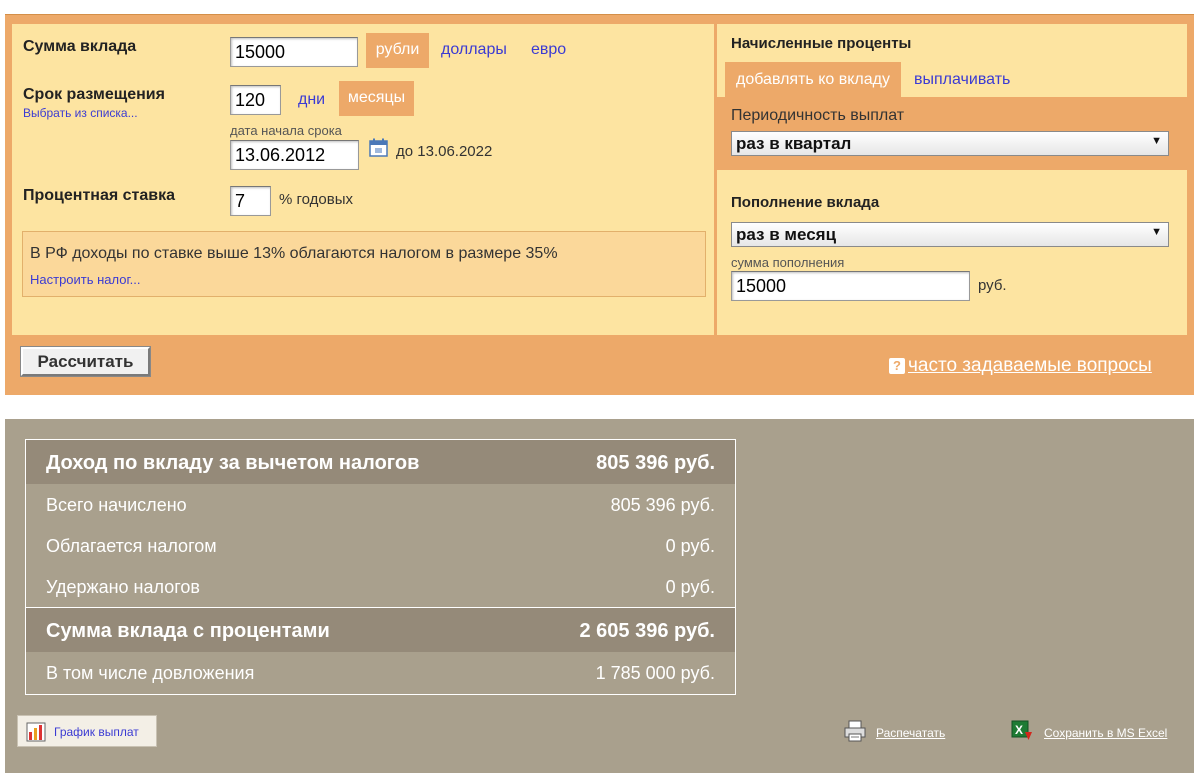  I want to click on faq-link-label: часто задаваемые вопросы, so click(1030, 365).